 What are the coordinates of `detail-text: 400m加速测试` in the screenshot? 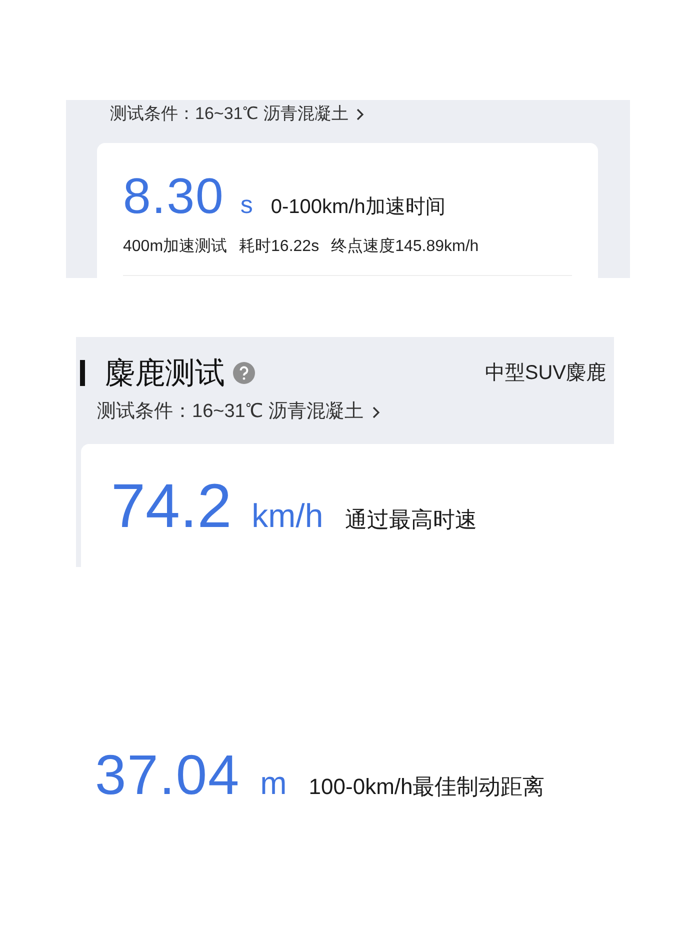 It's located at (175, 246).